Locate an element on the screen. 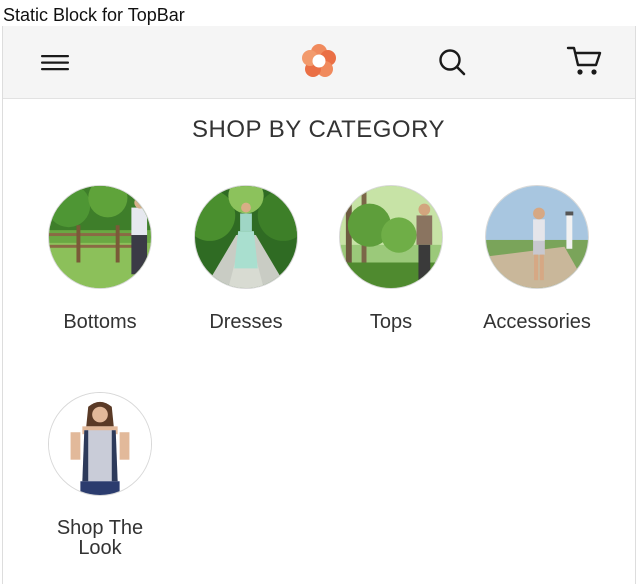 Image resolution: width=637 pixels, height=584 pixels. flower-logo-icon is located at coordinates (319, 61).